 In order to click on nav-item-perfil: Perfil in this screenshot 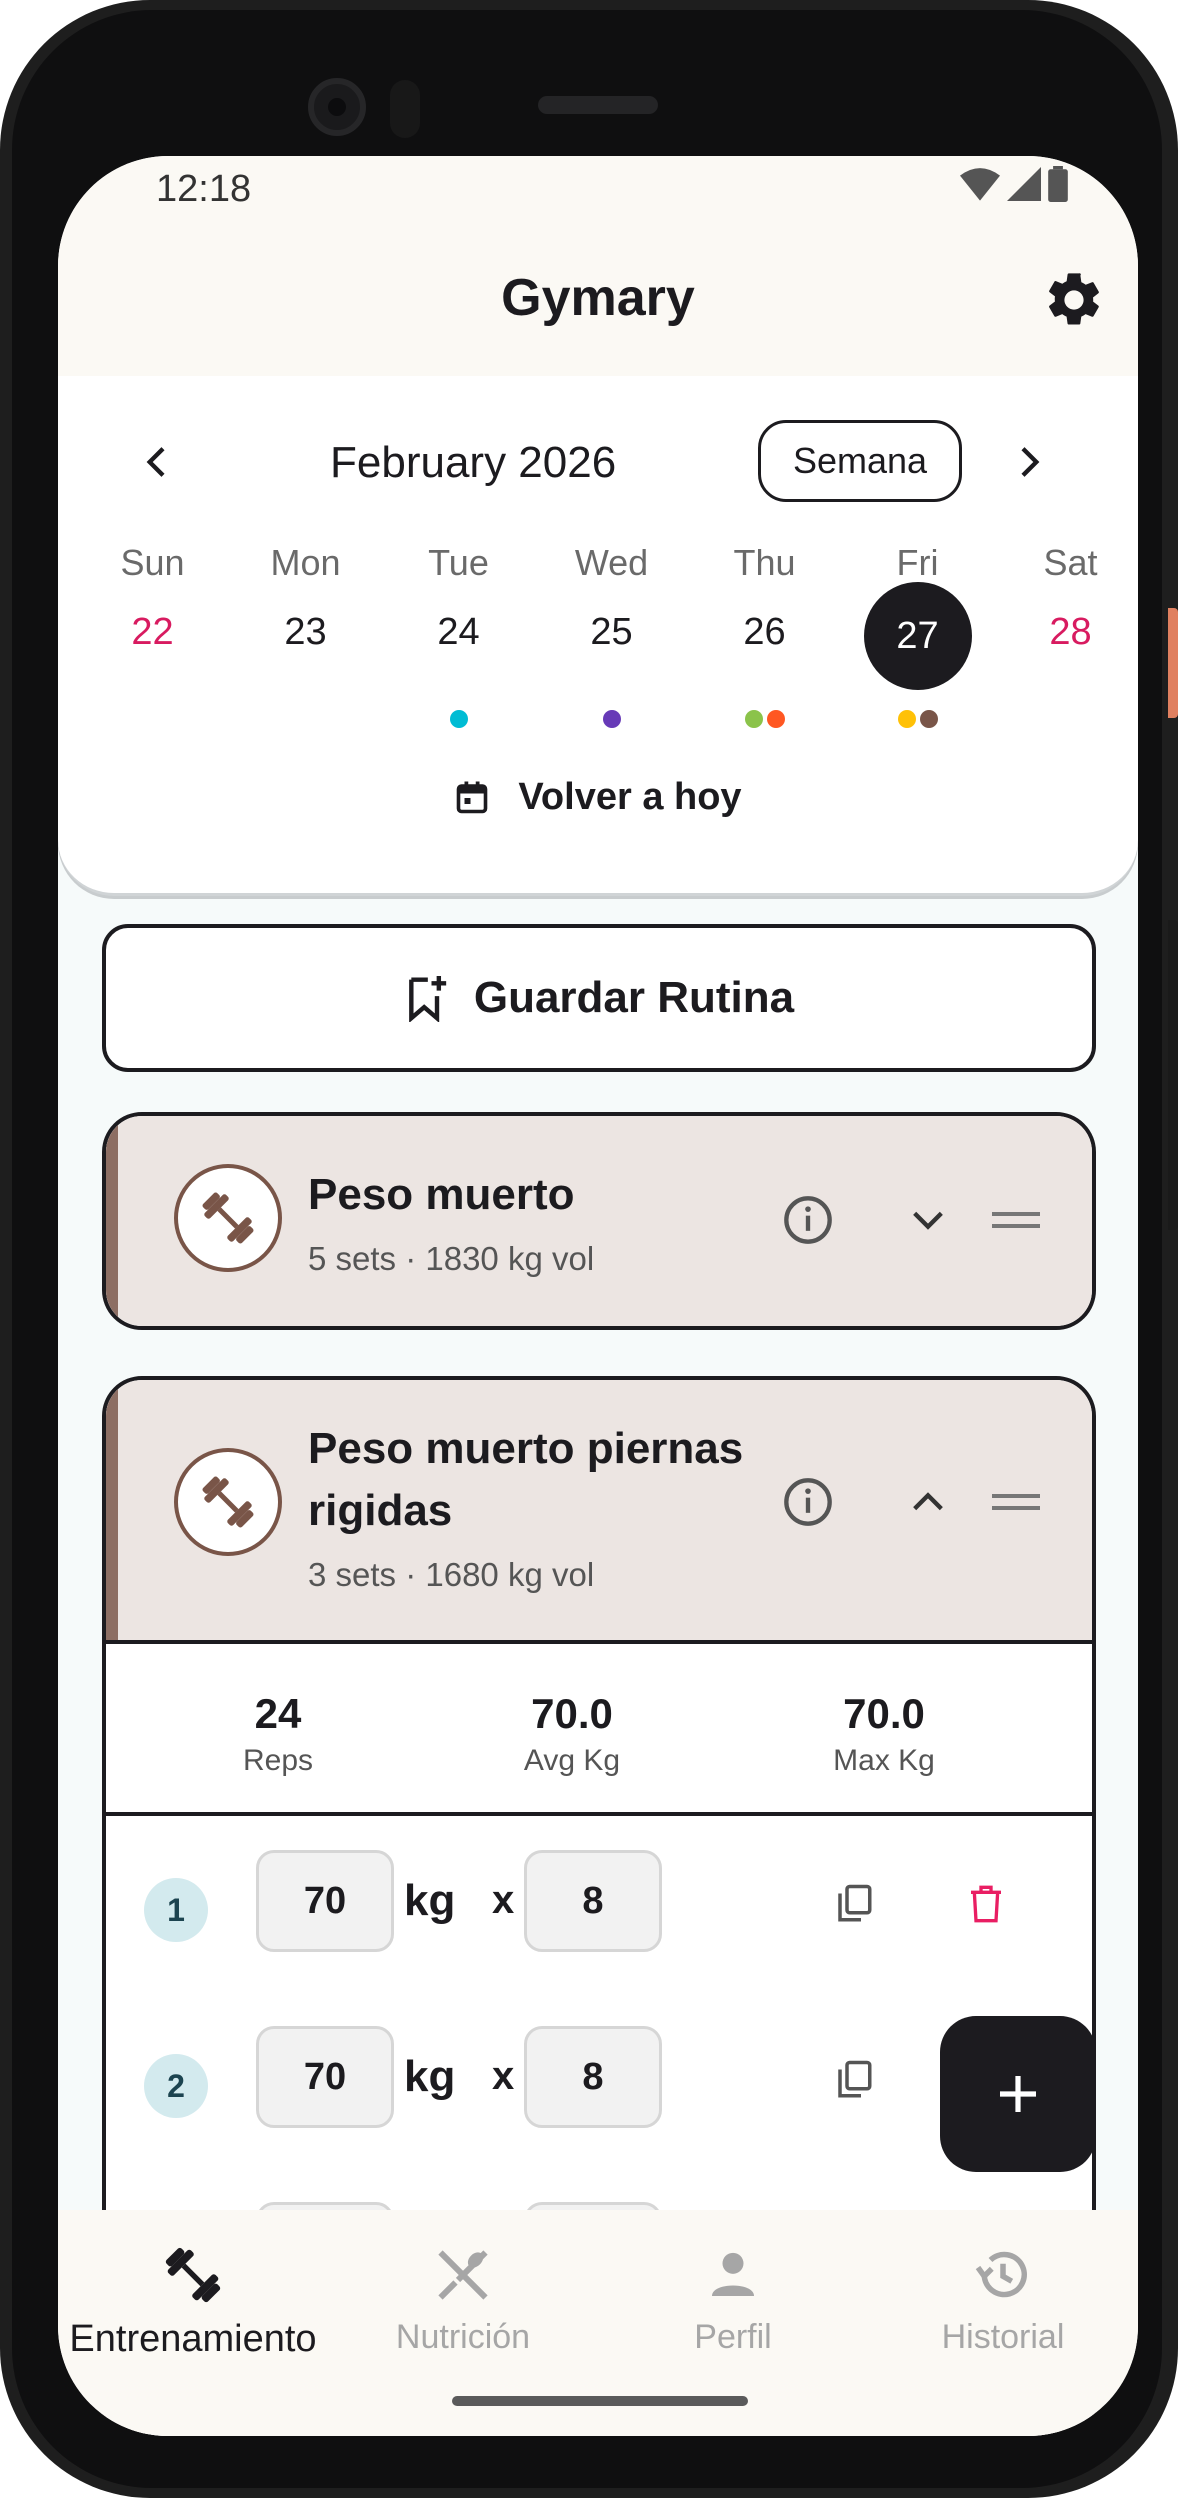, I will do `click(733, 2298)`.